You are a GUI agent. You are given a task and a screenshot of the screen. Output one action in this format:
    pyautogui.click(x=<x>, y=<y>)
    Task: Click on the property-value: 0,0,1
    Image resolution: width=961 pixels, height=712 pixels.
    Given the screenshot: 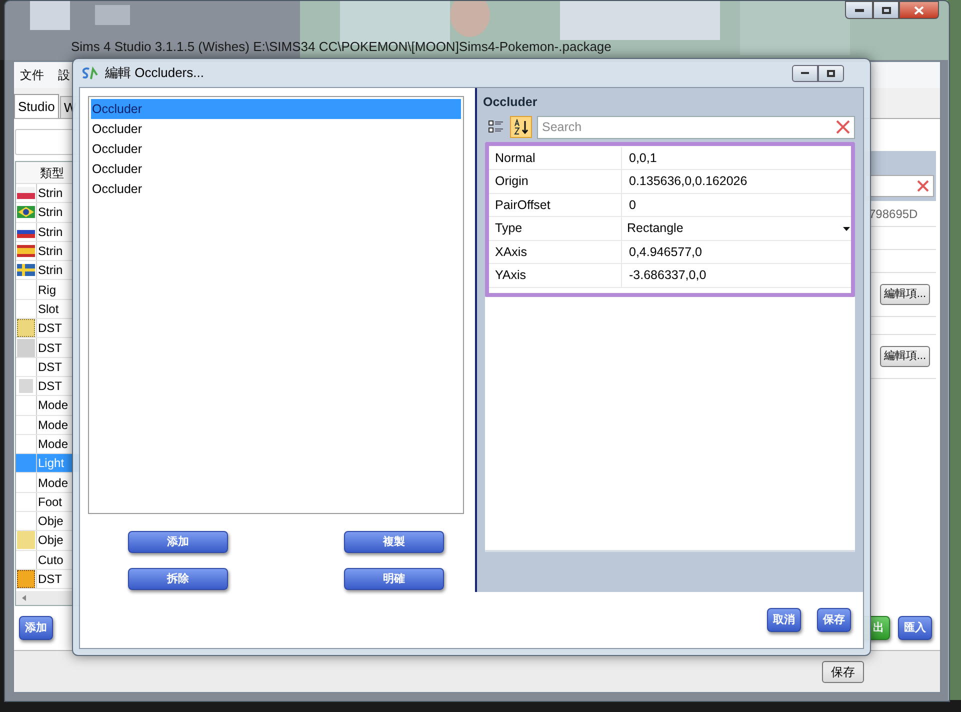 What is the action you would take?
    pyautogui.click(x=736, y=158)
    